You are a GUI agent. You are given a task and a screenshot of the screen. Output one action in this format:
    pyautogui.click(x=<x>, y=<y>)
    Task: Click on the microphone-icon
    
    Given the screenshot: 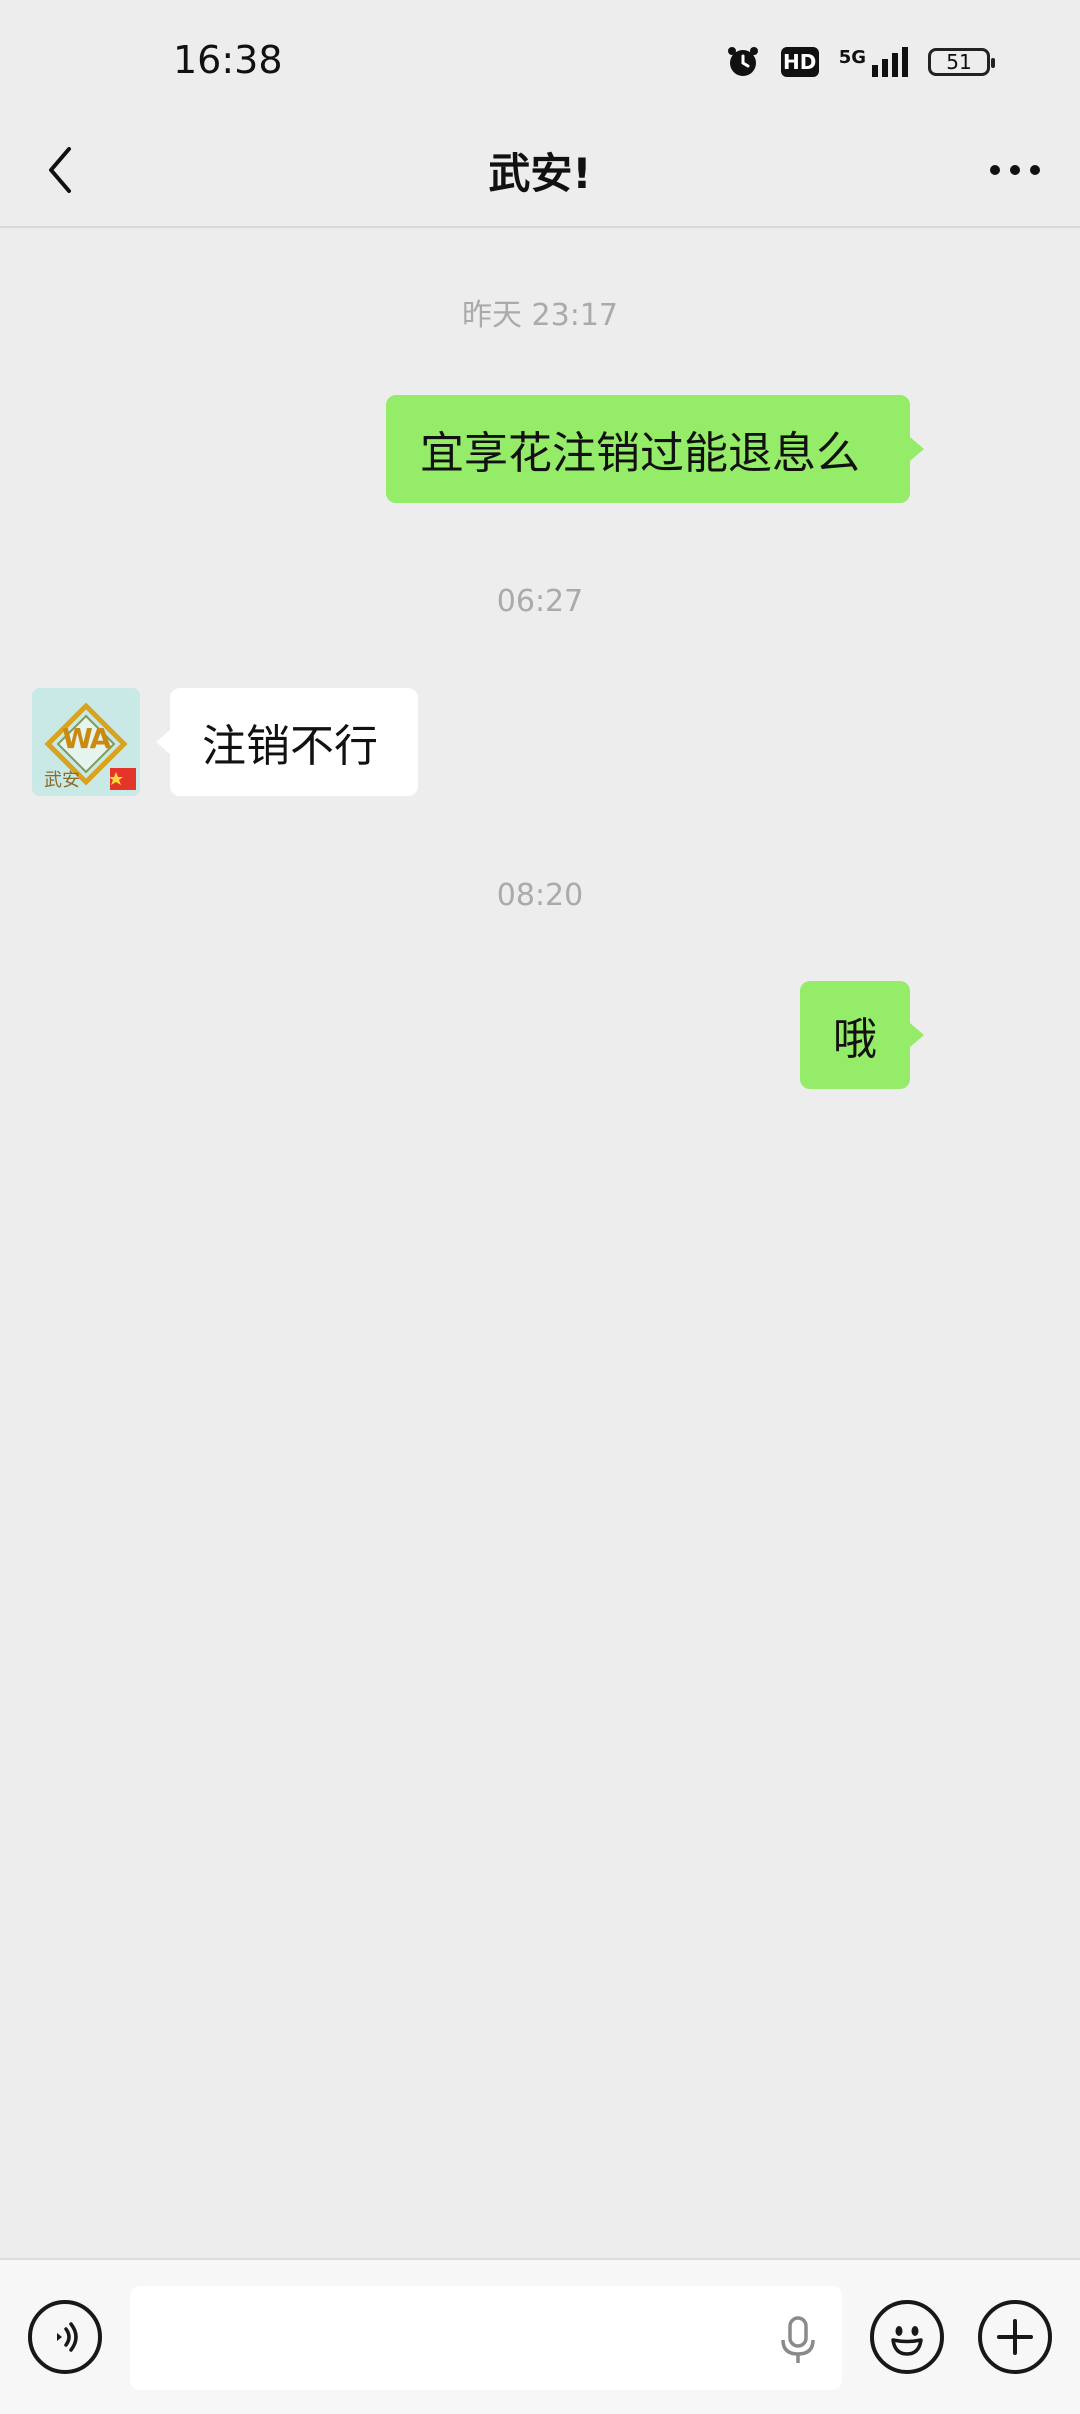 What is the action you would take?
    pyautogui.click(x=798, y=2340)
    